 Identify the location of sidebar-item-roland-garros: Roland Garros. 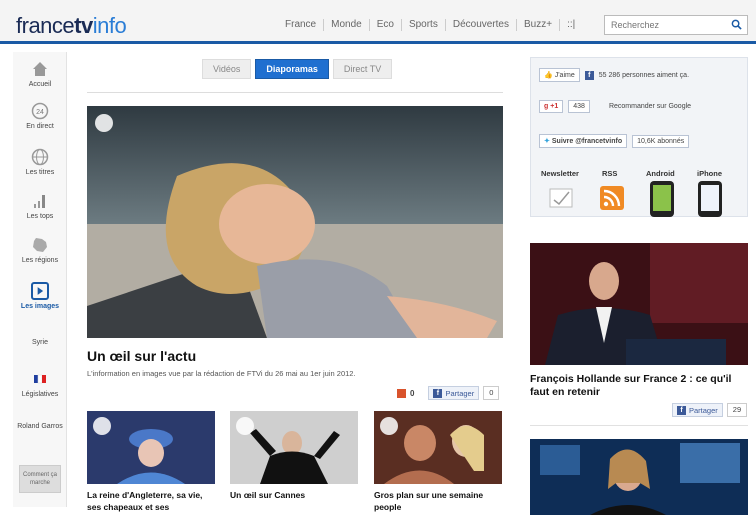
(40, 426).